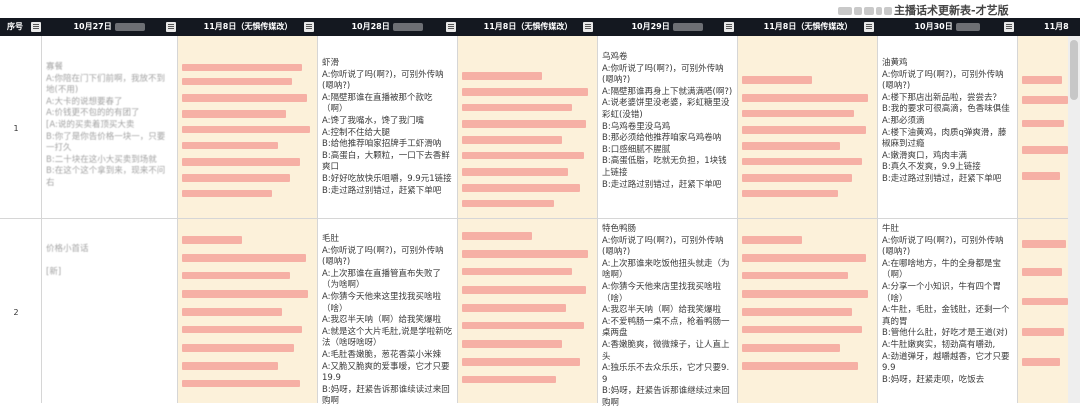 The width and height of the screenshot is (1080, 410). I want to click on header-label: 10月28日, so click(370, 26).